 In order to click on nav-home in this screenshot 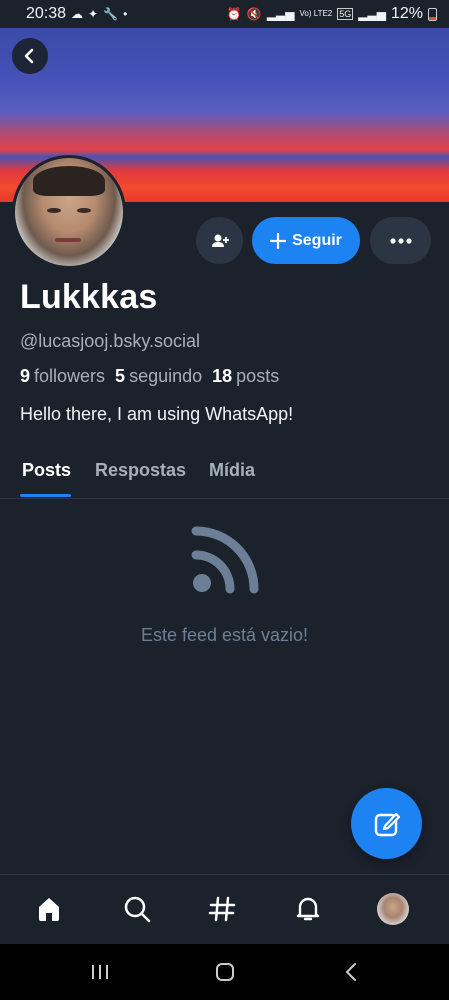, I will do `click(49, 909)`.